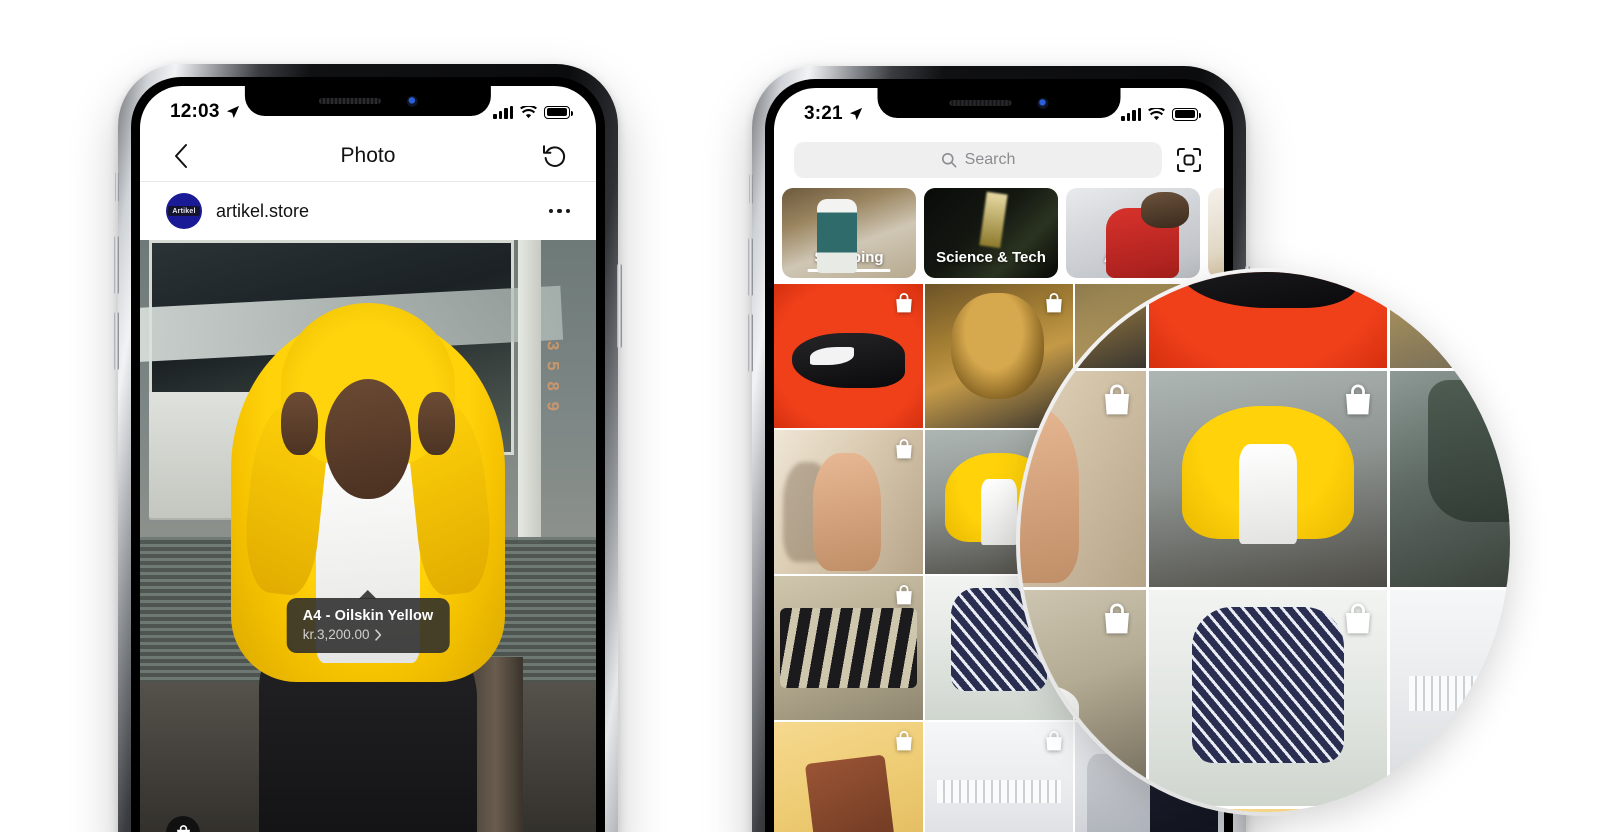 The height and width of the screenshot is (832, 1600). Describe the element at coordinates (751, 189) in the screenshot. I see `right-phone-silence-switch` at that location.